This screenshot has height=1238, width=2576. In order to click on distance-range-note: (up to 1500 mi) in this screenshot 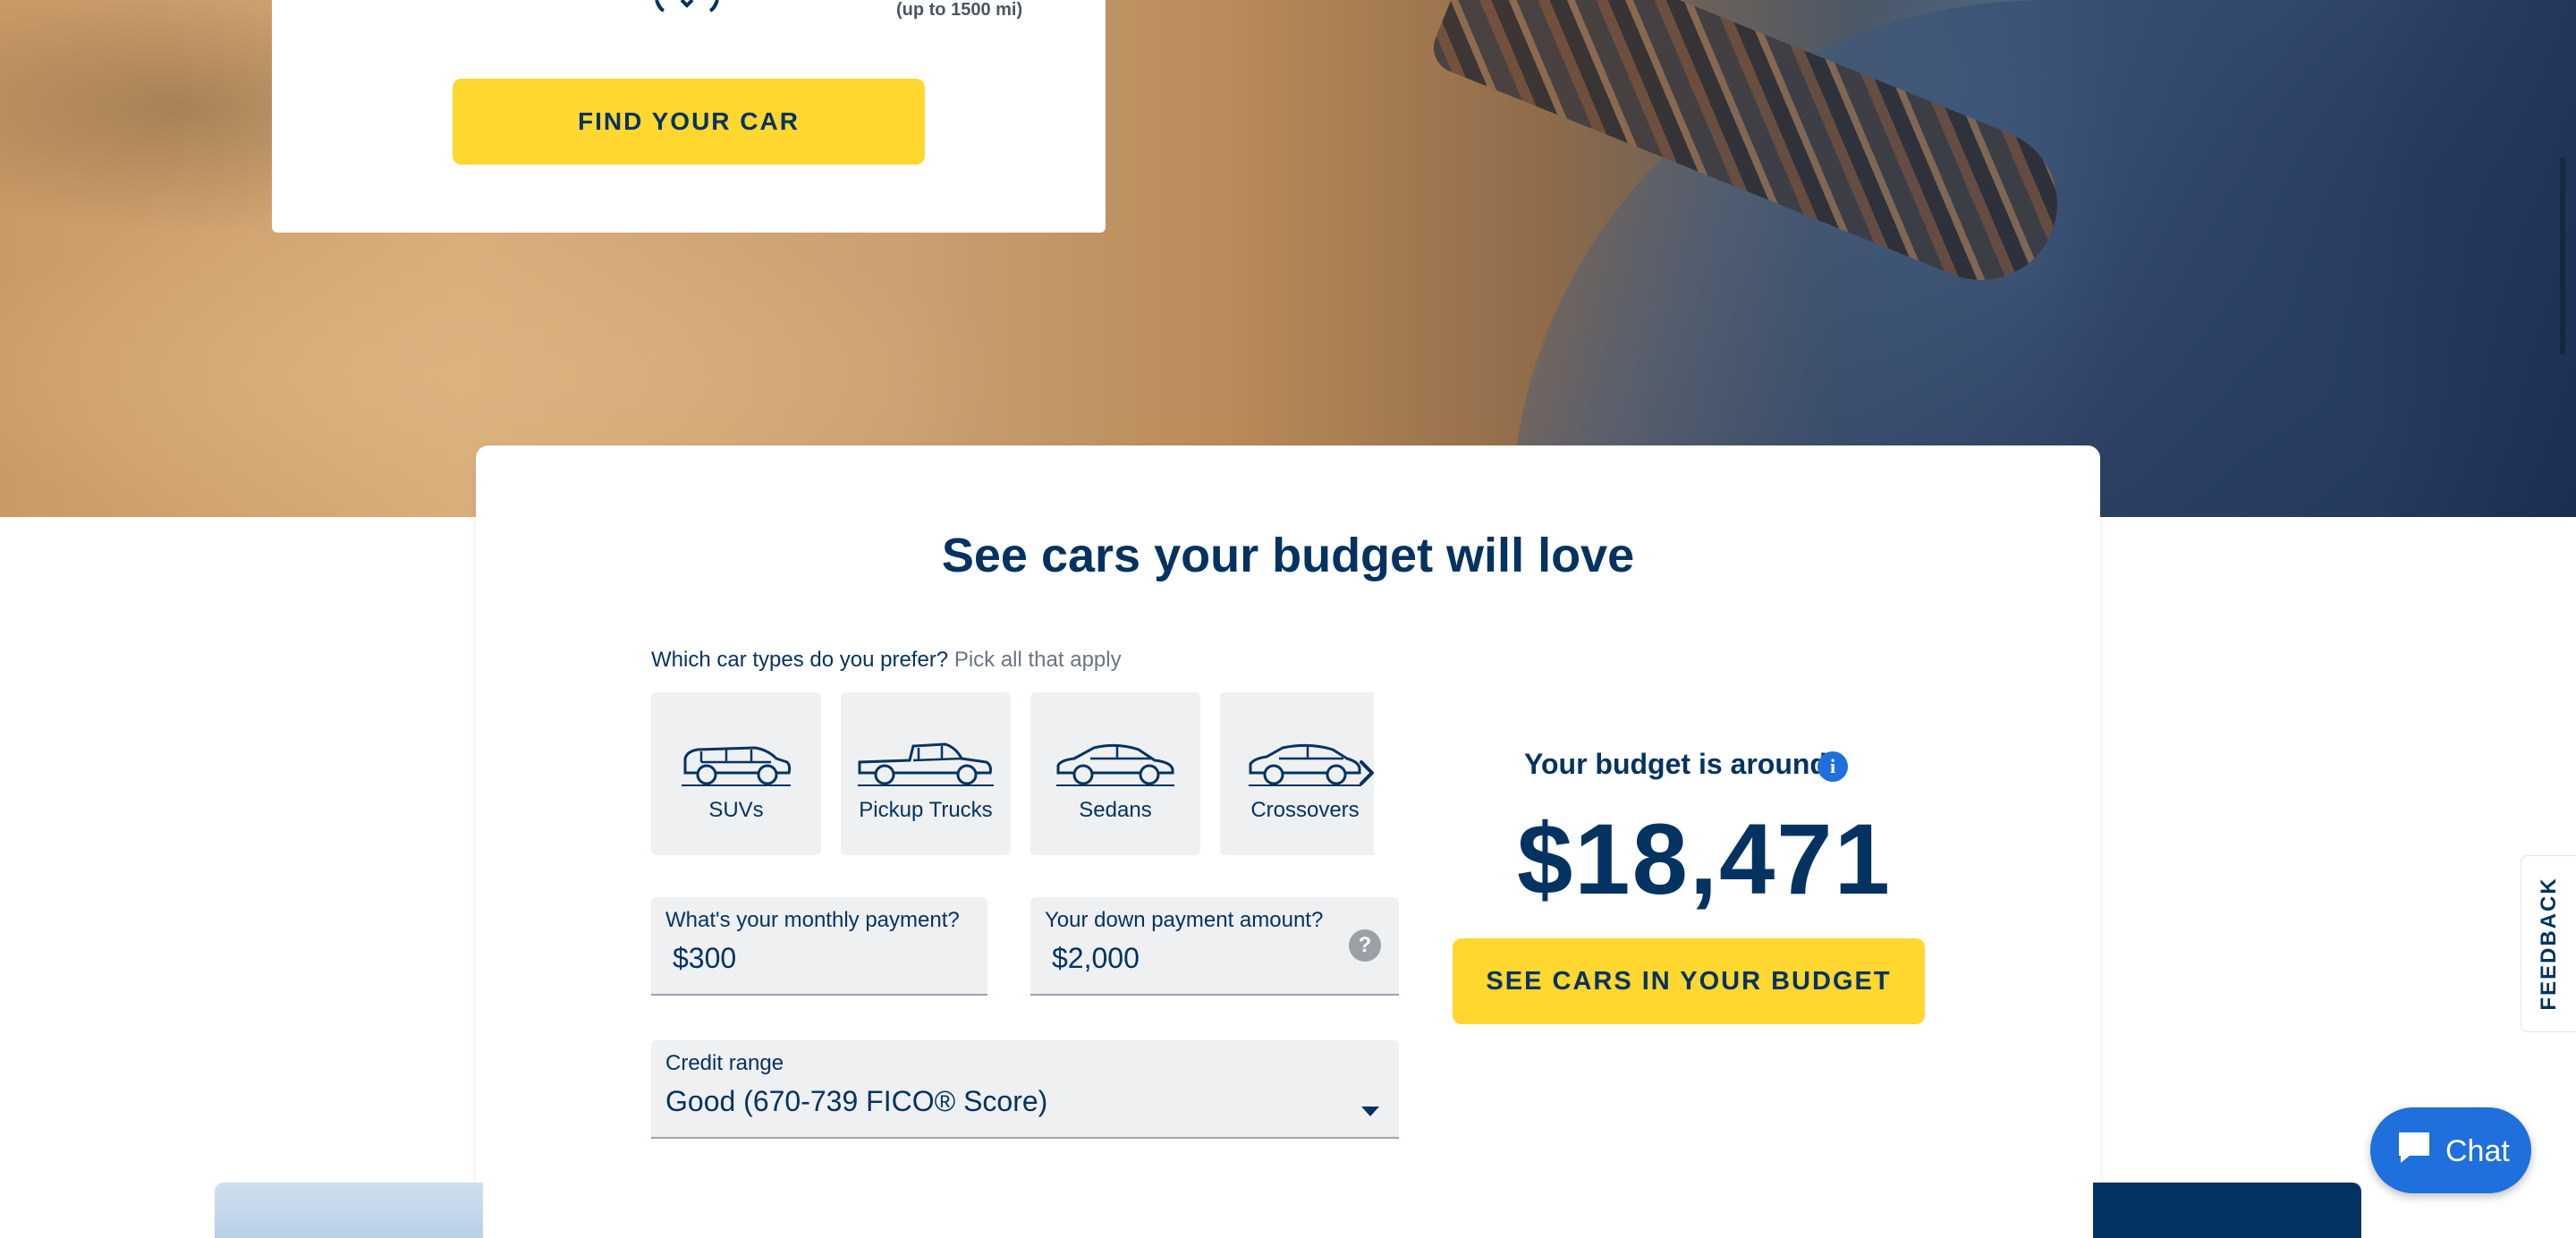, I will do `click(959, 10)`.